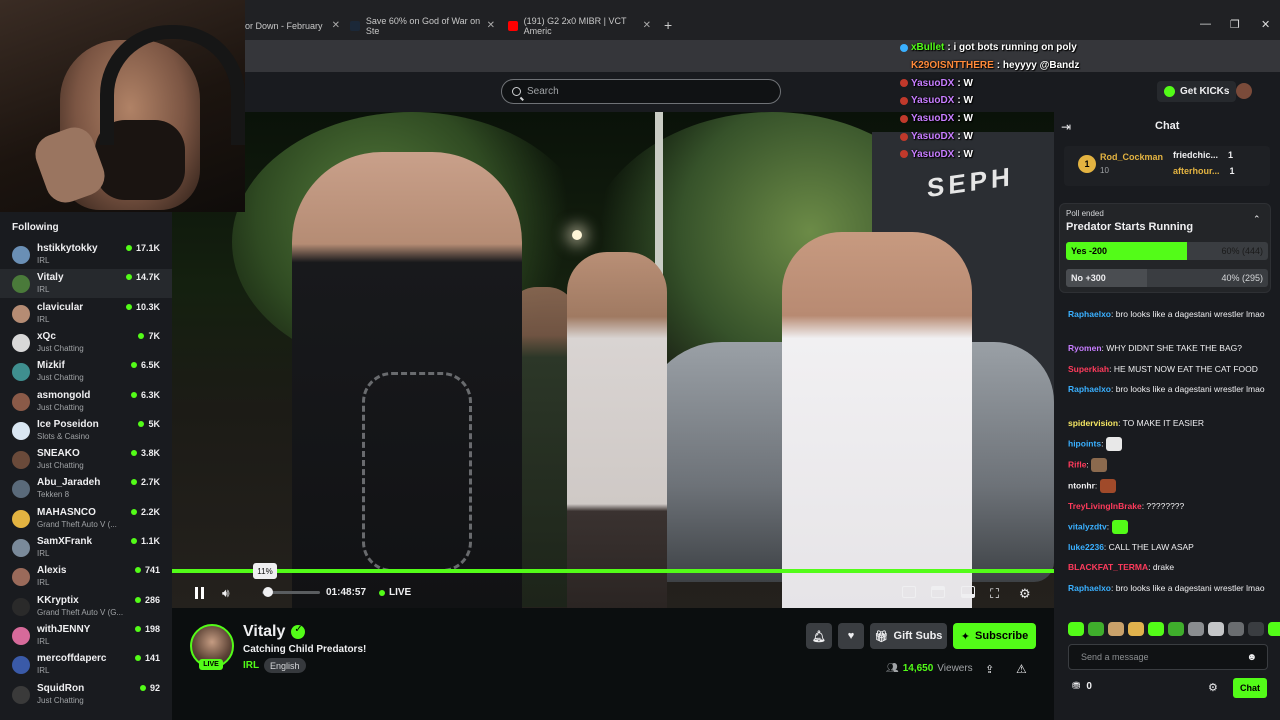 The width and height of the screenshot is (1280, 720). What do you see at coordinates (994, 594) in the screenshot?
I see `fullscreen-icon: ⛶` at bounding box center [994, 594].